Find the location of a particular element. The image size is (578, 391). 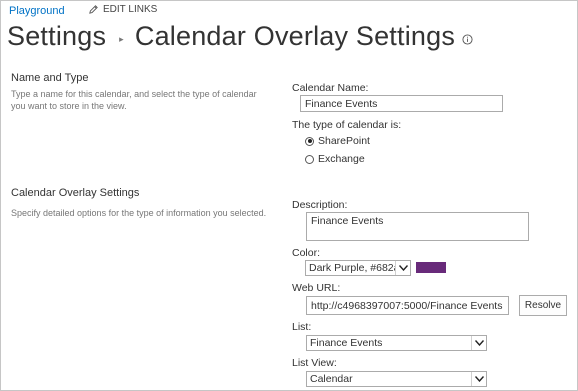

list-select-value: Finance Events is located at coordinates (346, 343).